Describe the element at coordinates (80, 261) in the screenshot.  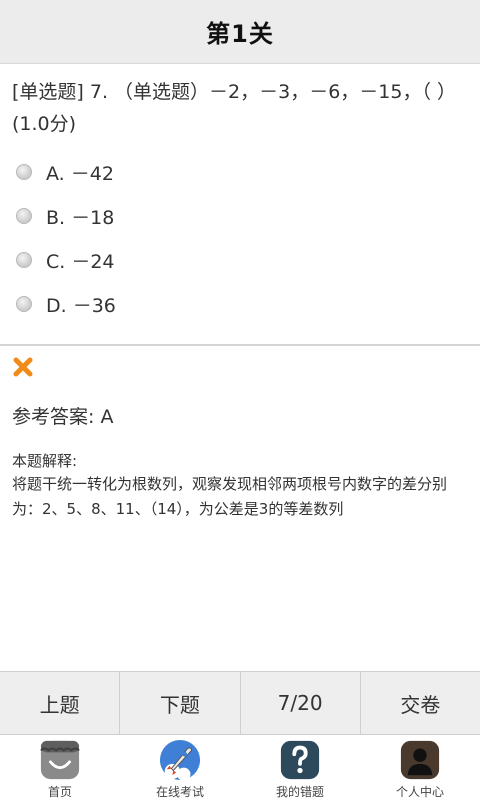
I see `option-label: C. －24` at that location.